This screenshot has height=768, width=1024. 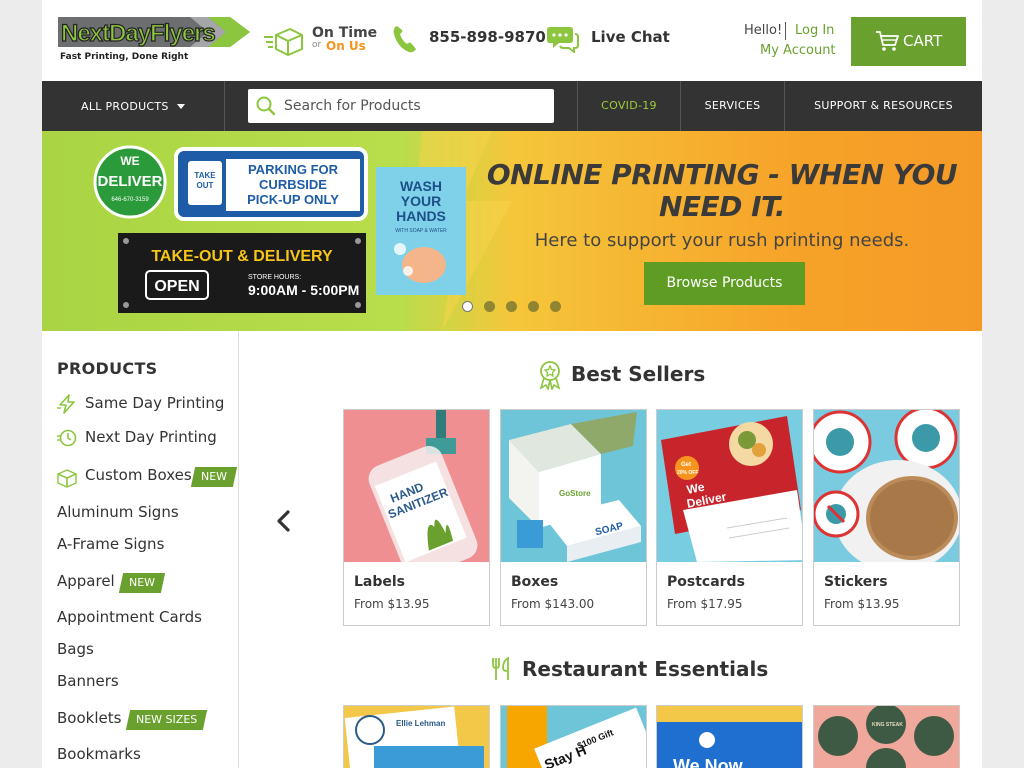 I want to click on hero-deliver-text: DELIVER, so click(x=129, y=181).